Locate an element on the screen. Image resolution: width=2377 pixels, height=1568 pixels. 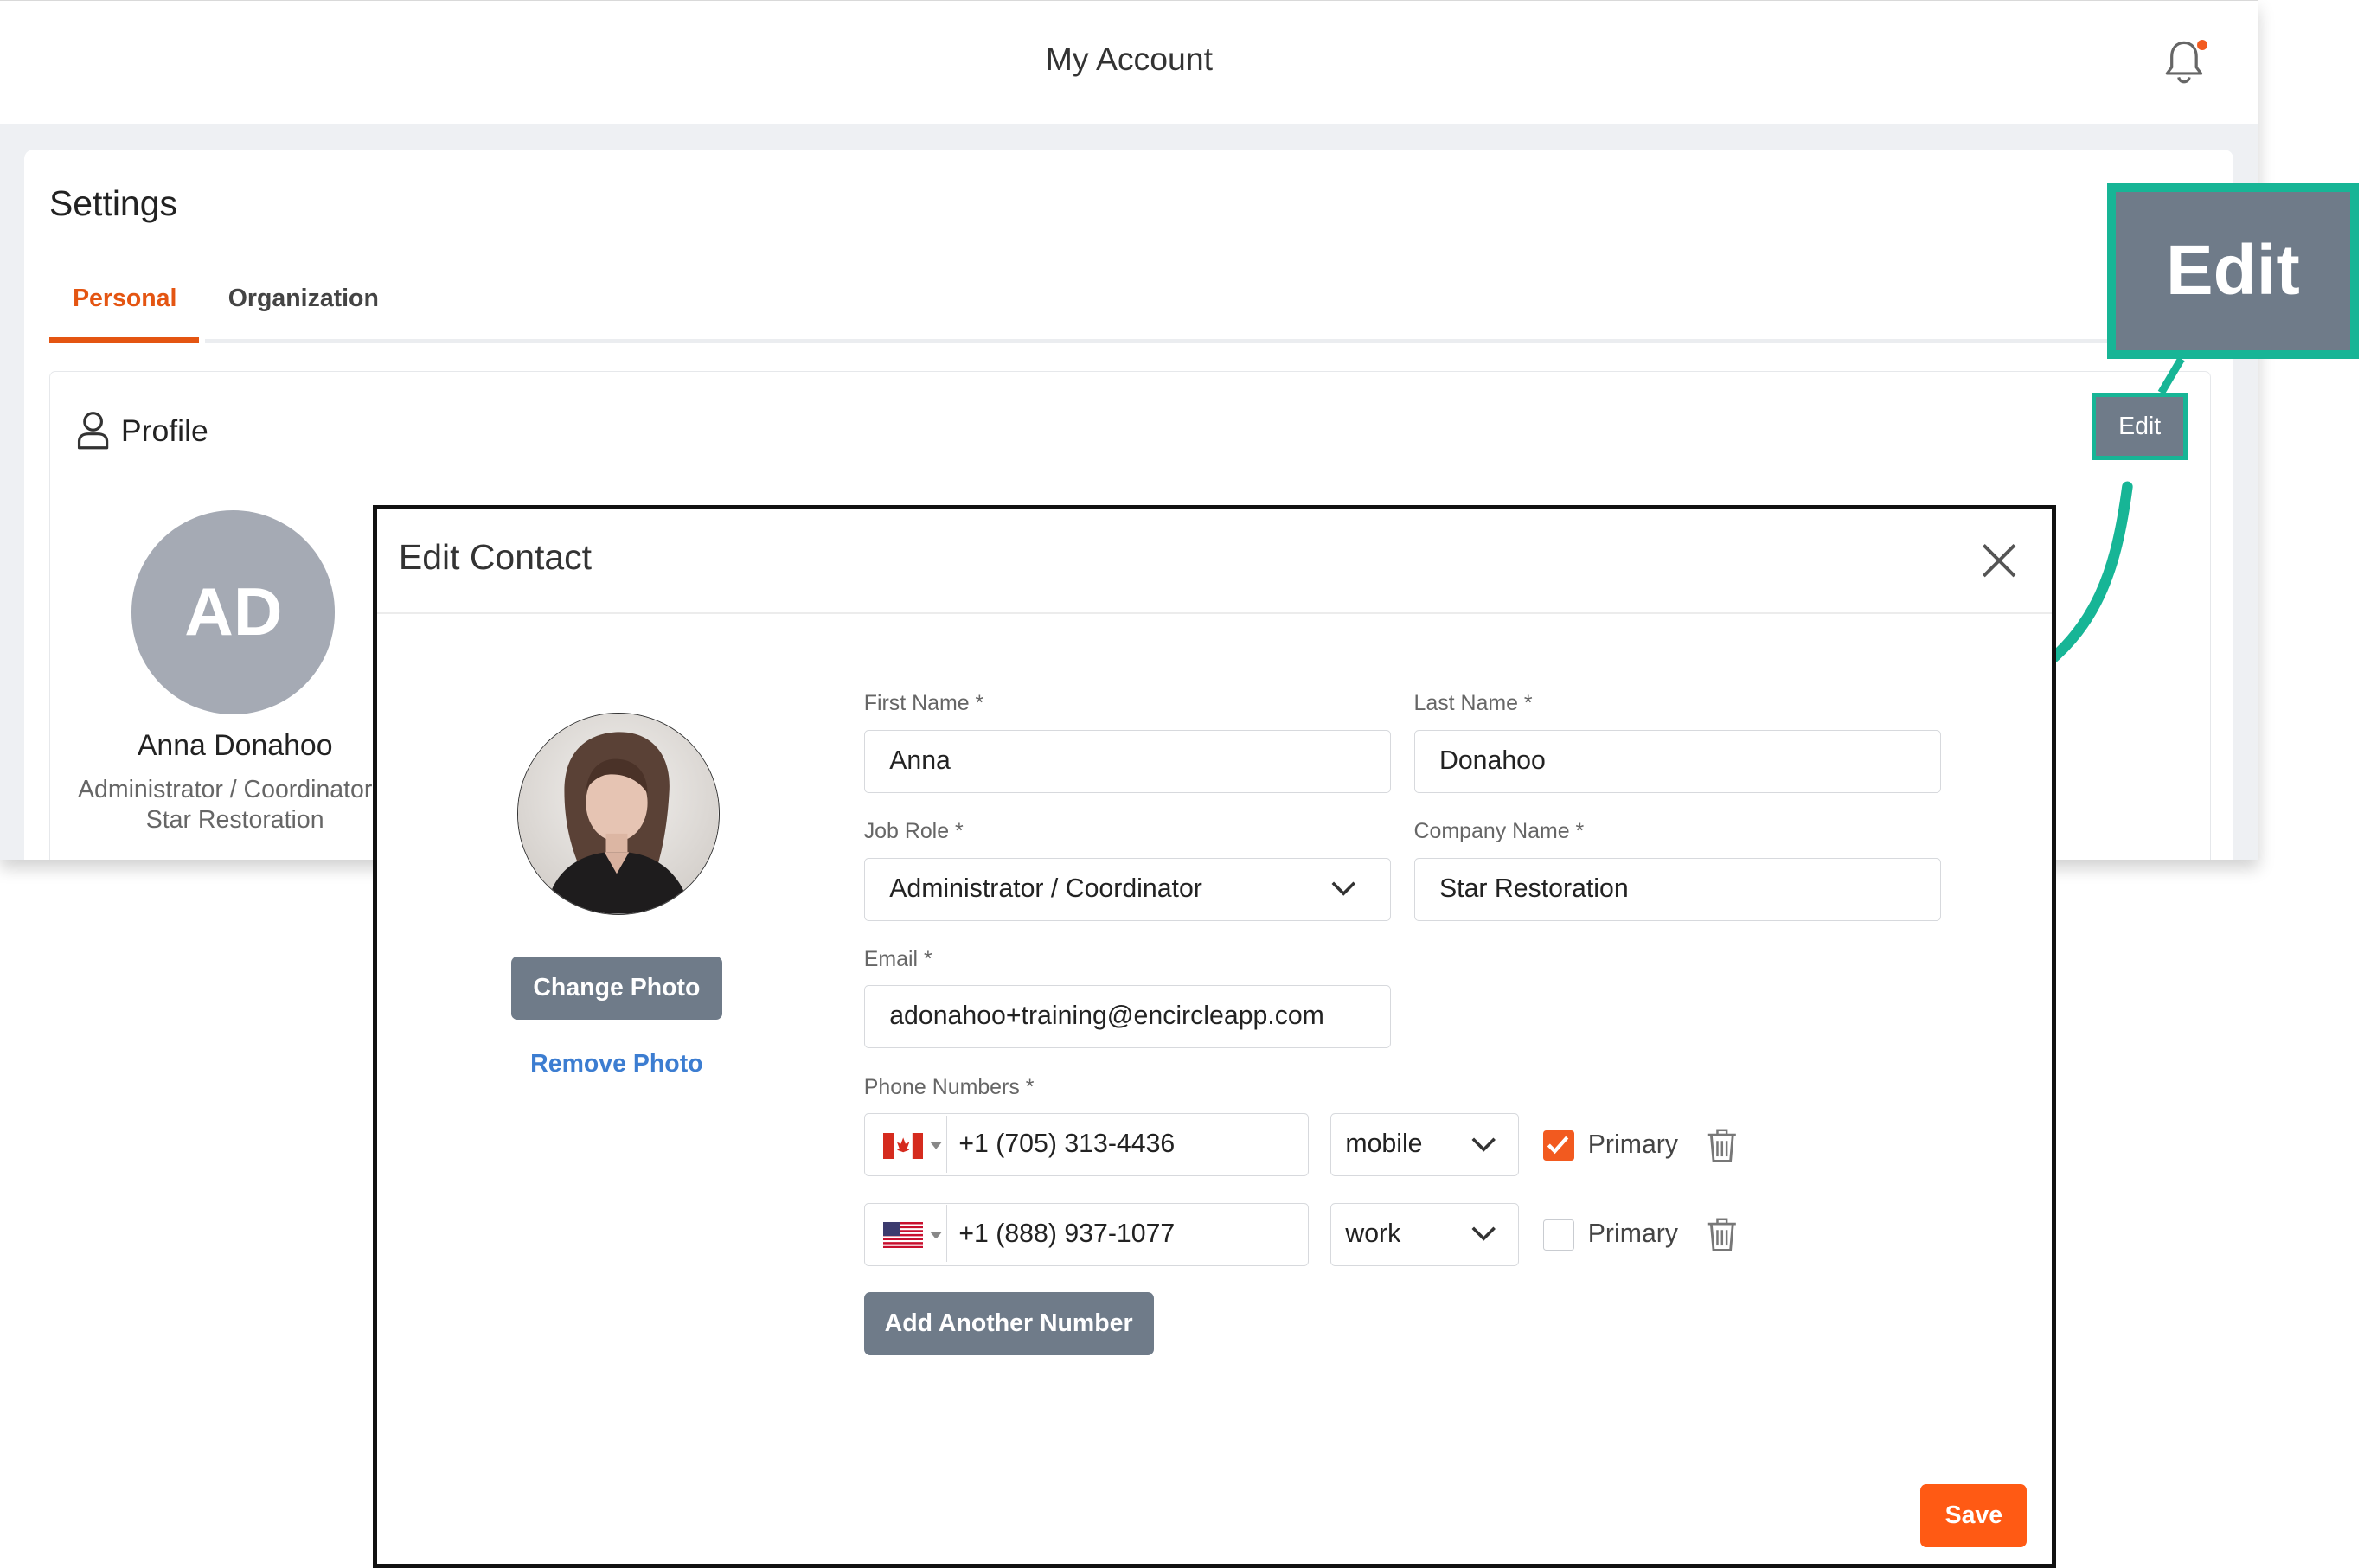
profile-role: Administrator / Coordinator is located at coordinates (225, 789).